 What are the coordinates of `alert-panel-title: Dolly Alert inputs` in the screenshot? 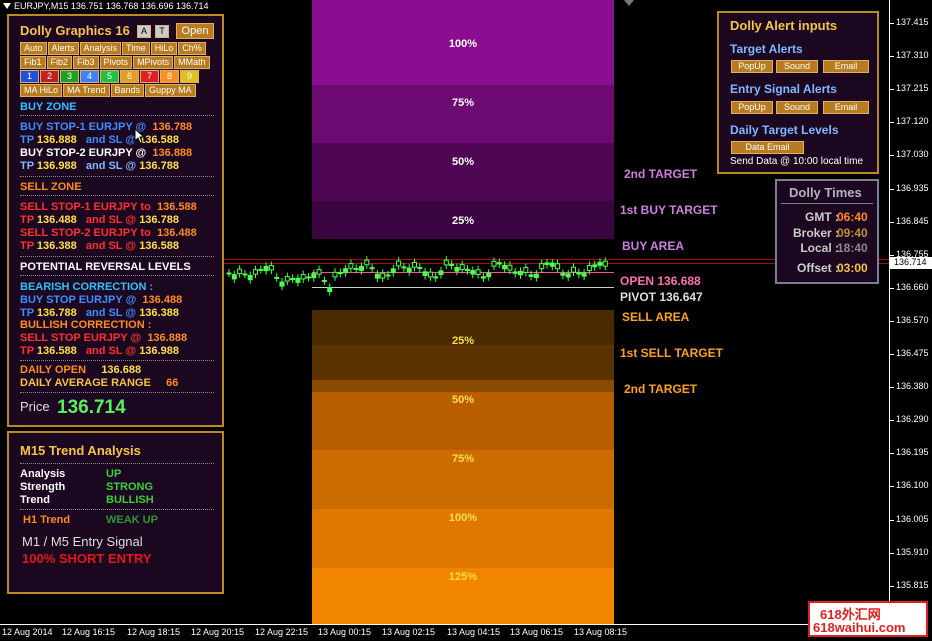 It's located at (784, 25).